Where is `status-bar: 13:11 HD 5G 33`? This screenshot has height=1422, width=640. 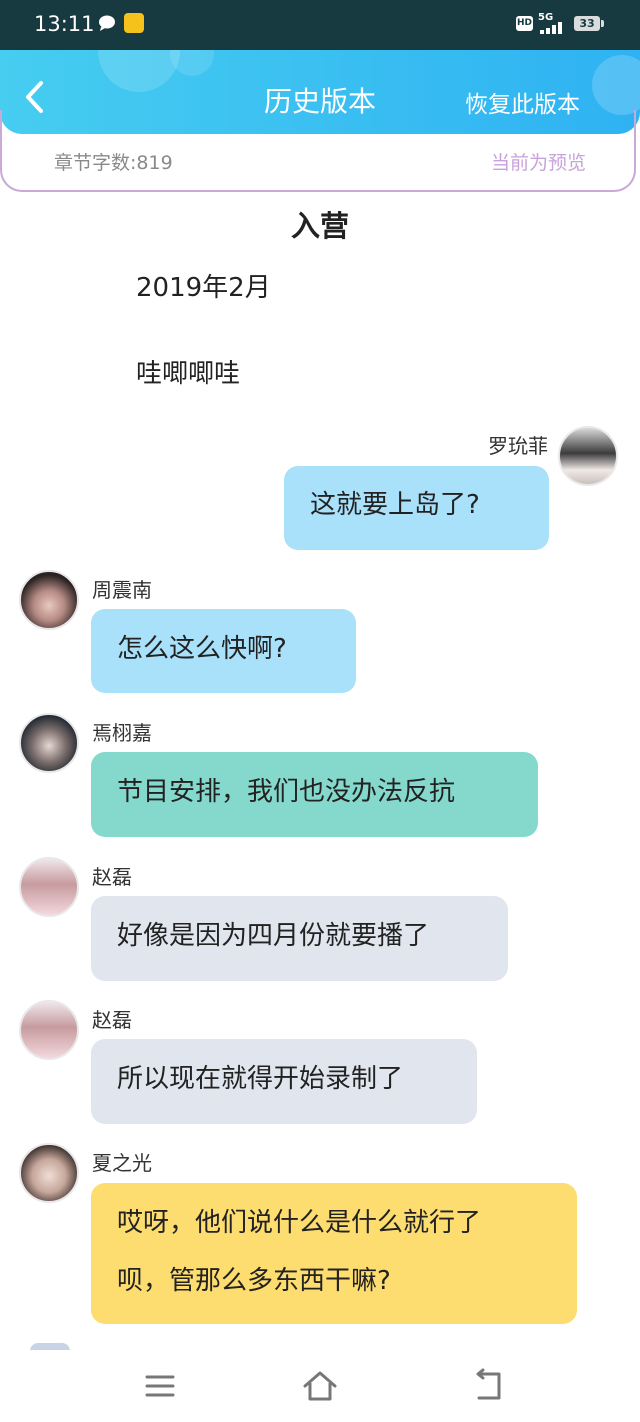 status-bar: 13:11 HD 5G 33 is located at coordinates (320, 25).